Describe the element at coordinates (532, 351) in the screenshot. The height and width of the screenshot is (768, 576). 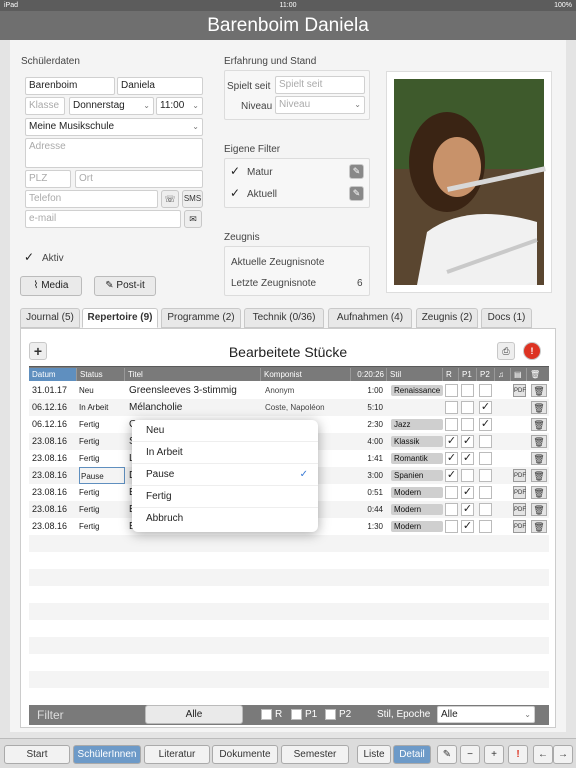
I see `info-icon: !` at that location.